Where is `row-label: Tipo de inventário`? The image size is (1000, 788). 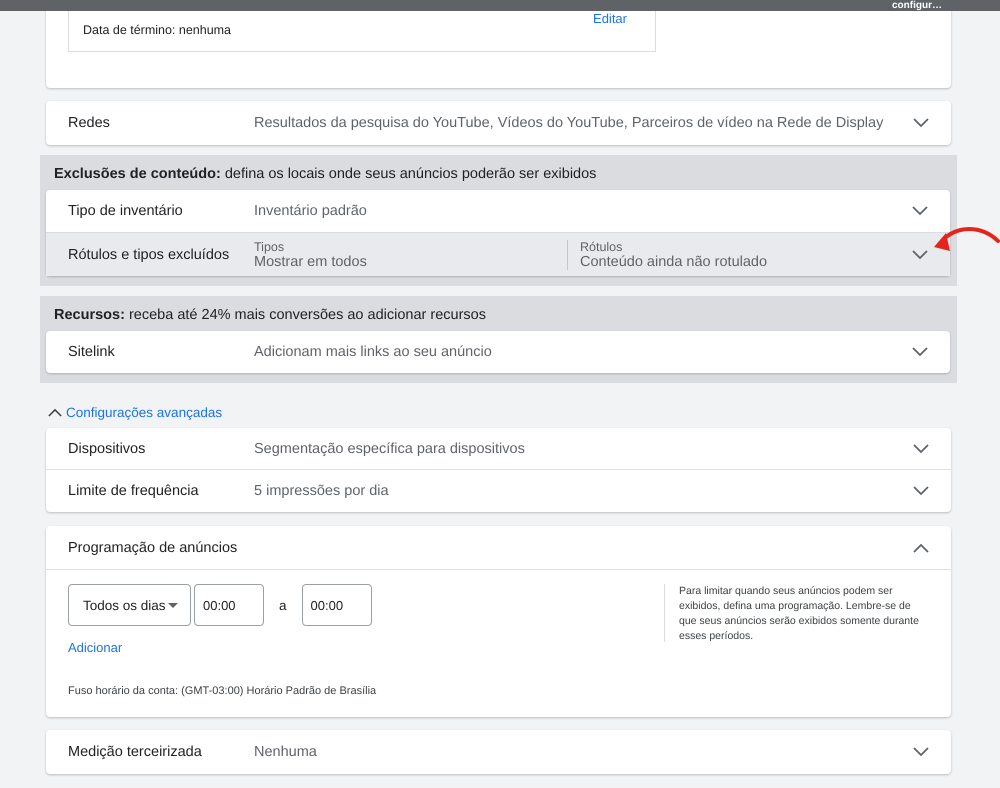 row-label: Tipo de inventário is located at coordinates (126, 211).